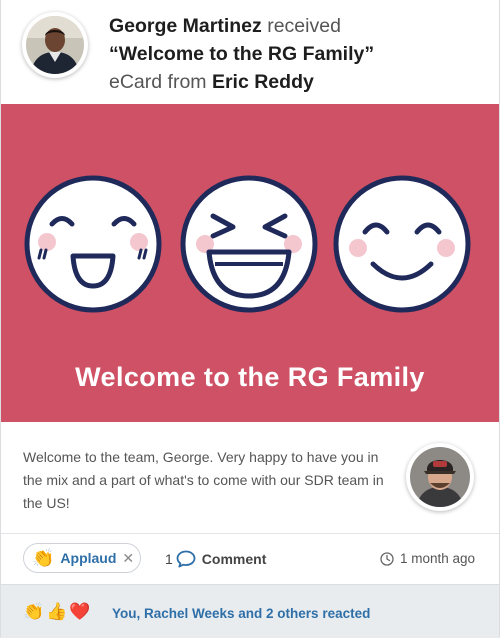  What do you see at coordinates (250, 377) in the screenshot?
I see `banner-title: Welcome to the RG Family` at bounding box center [250, 377].